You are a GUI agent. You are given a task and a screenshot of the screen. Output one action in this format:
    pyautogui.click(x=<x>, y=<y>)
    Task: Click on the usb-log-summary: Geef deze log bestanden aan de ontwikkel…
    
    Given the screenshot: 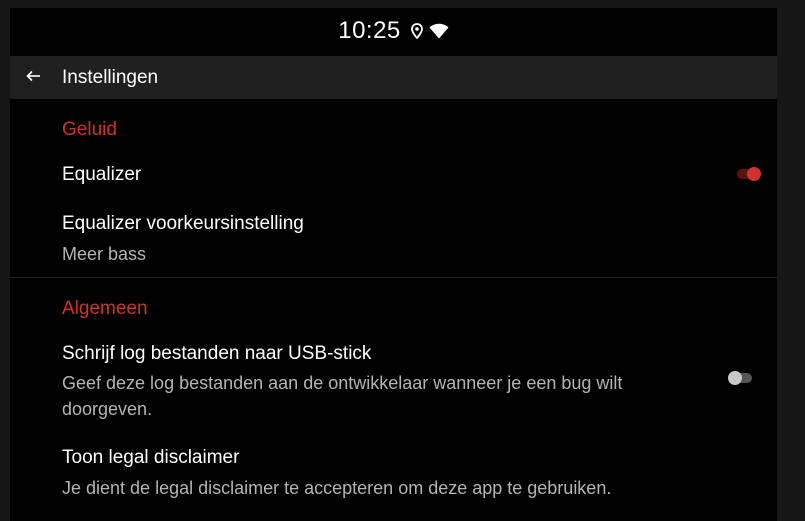 What is the action you would take?
    pyautogui.click(x=342, y=396)
    